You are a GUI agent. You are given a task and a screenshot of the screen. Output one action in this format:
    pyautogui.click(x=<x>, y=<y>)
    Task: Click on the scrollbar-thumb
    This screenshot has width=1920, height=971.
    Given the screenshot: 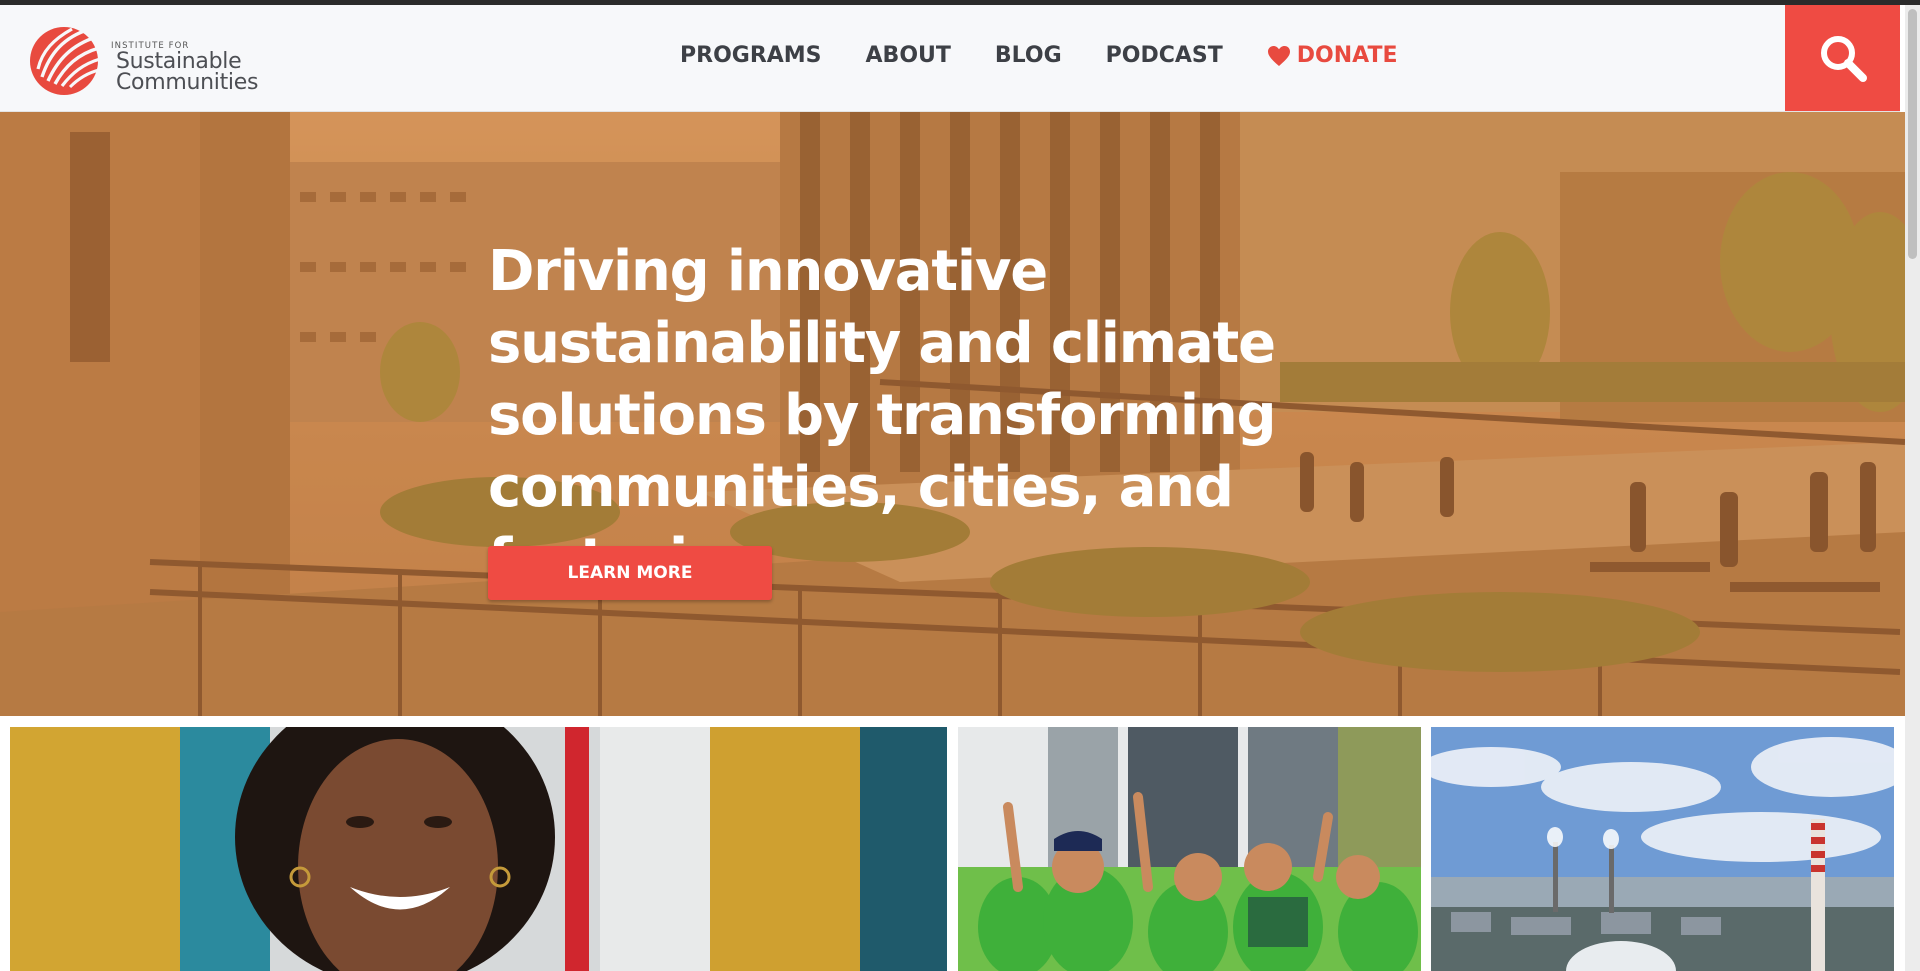 What is the action you would take?
    pyautogui.click(x=1912, y=134)
    